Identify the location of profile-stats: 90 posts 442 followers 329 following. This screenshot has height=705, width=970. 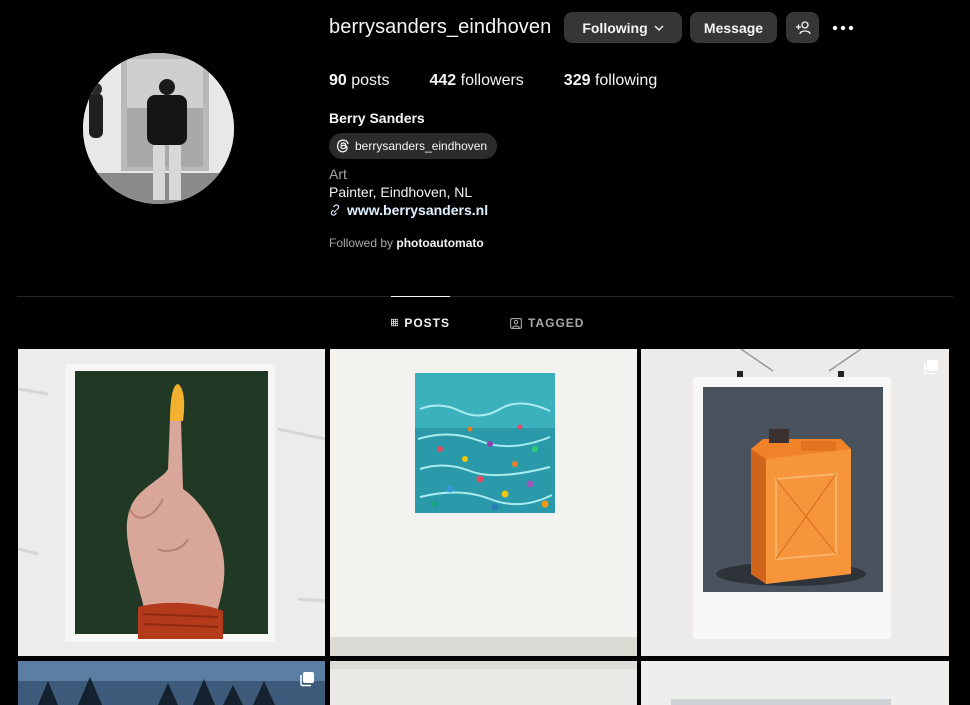
(513, 81).